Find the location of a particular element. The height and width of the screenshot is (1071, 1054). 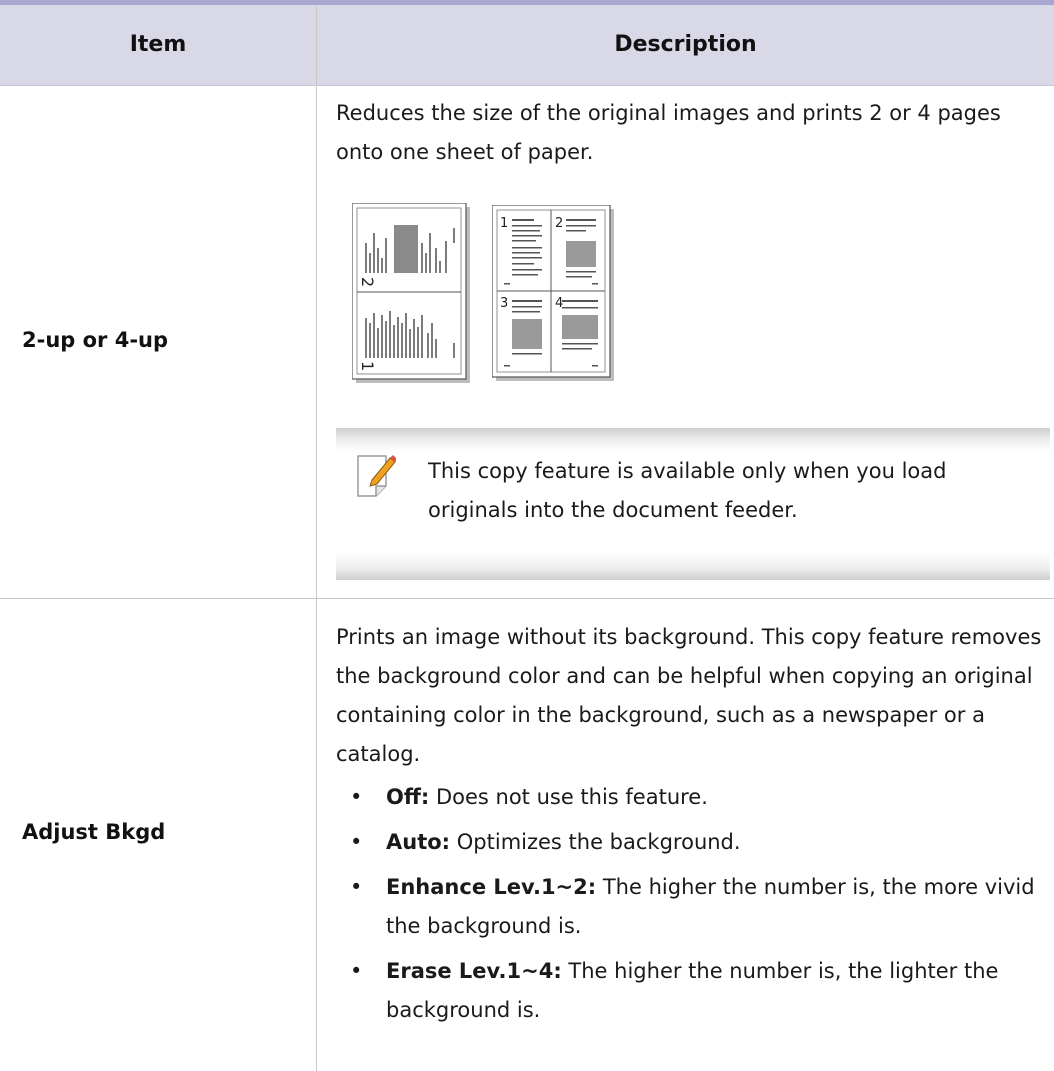

row-item-adjust-bkgd: Adjust Bkgd is located at coordinates (94, 832).